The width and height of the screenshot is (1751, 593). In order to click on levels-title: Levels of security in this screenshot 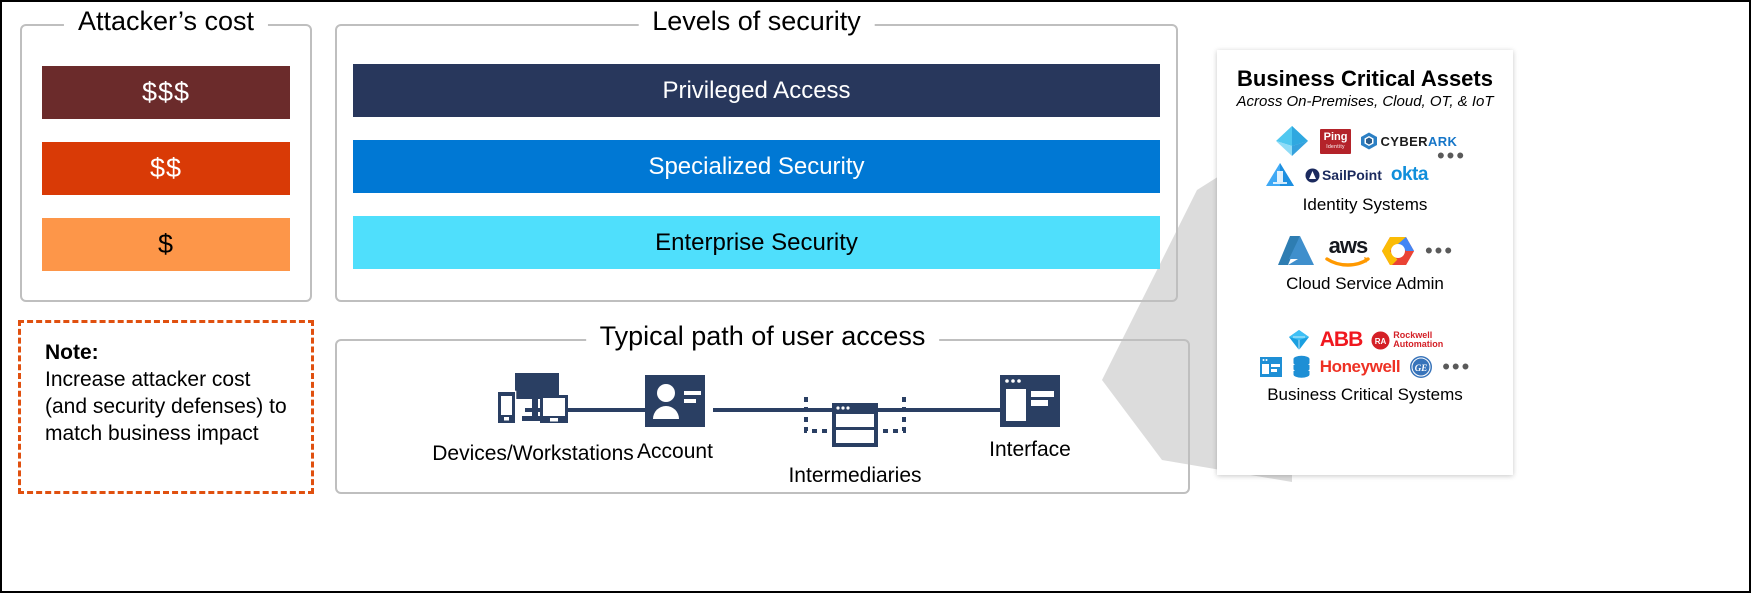, I will do `click(756, 21)`.